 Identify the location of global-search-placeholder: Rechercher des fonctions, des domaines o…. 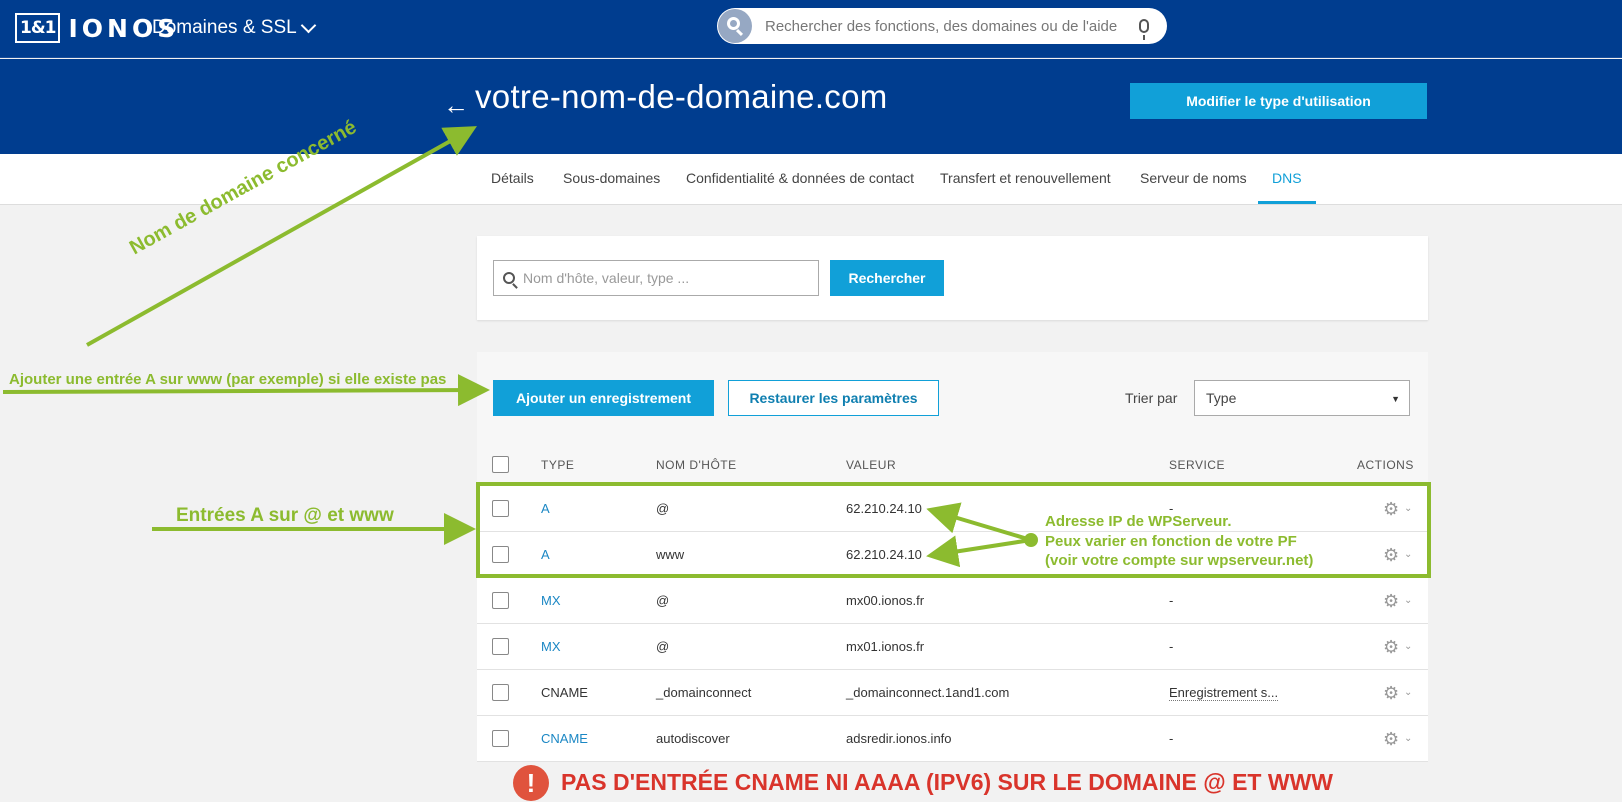
(941, 26).